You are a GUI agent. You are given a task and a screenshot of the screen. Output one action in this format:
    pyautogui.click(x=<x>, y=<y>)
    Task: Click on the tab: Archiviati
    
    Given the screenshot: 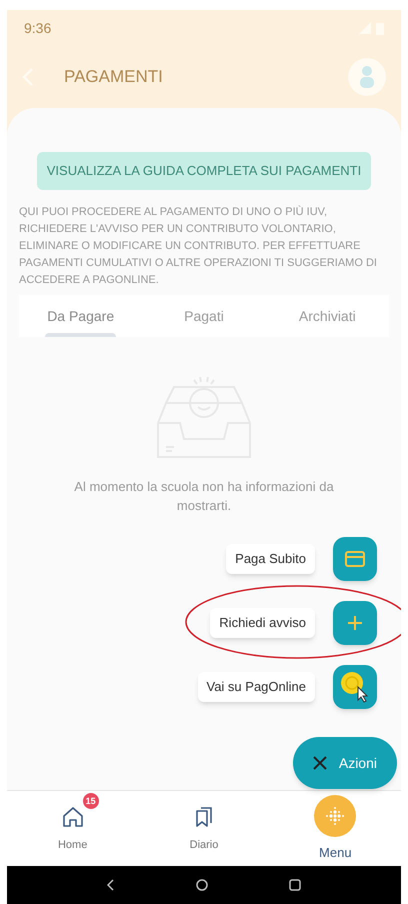 What is the action you would take?
    pyautogui.click(x=327, y=316)
    